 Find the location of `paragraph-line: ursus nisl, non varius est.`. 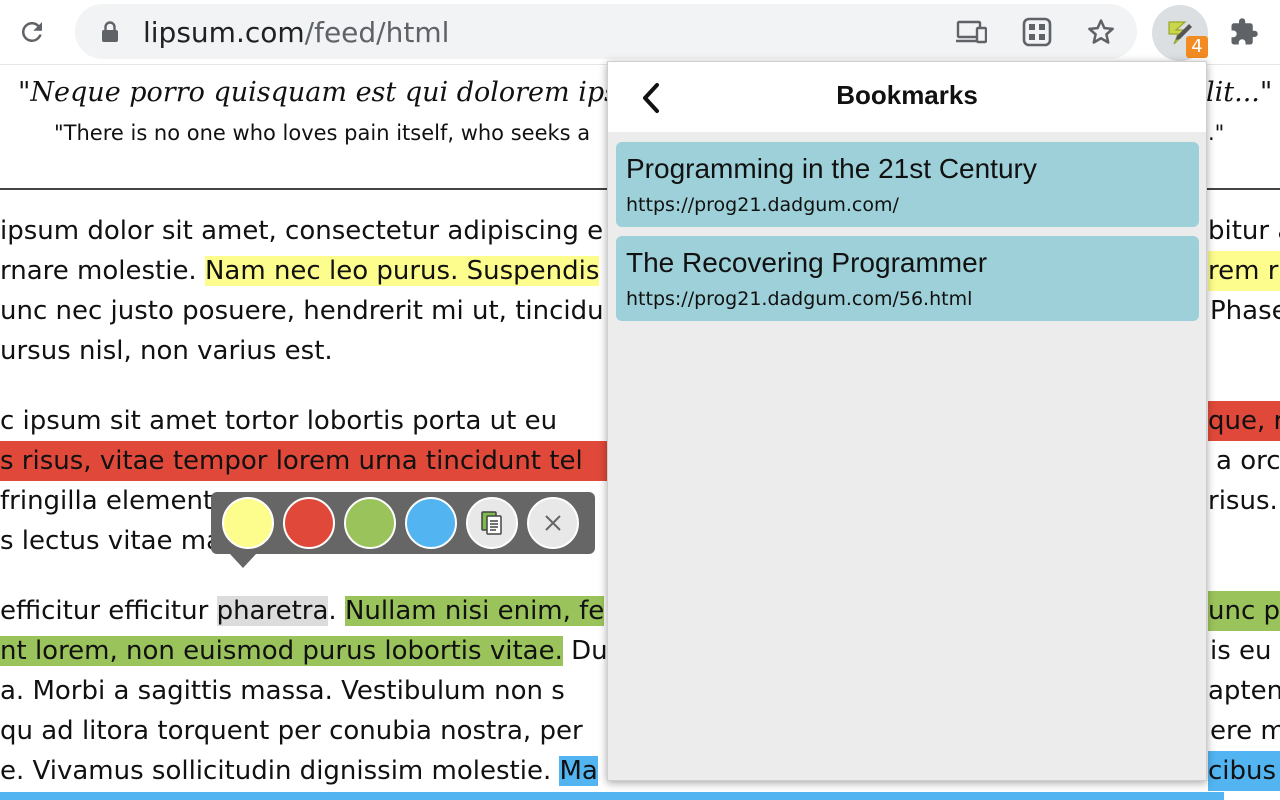

paragraph-line: ursus nisl, non varius est. is located at coordinates (166, 351).